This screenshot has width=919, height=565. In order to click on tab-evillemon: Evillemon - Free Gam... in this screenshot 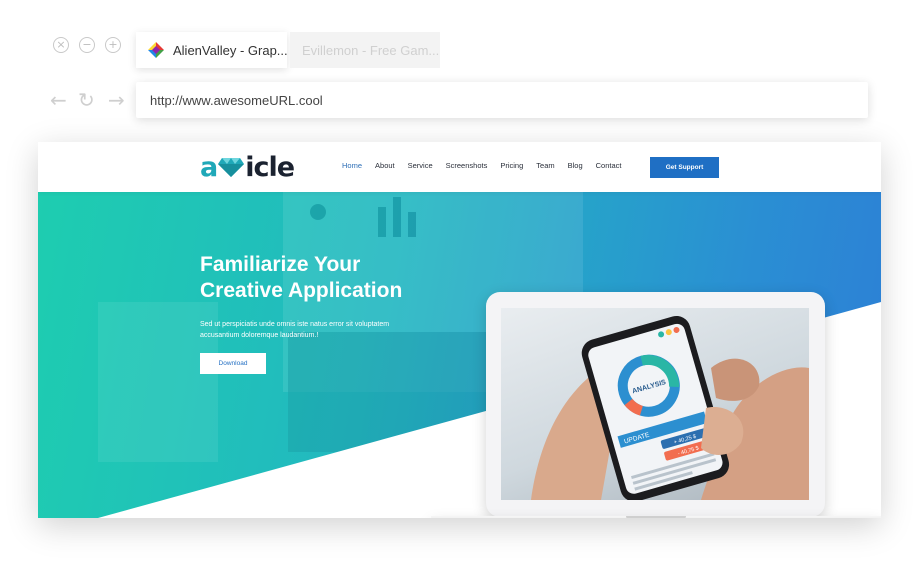, I will do `click(365, 50)`.